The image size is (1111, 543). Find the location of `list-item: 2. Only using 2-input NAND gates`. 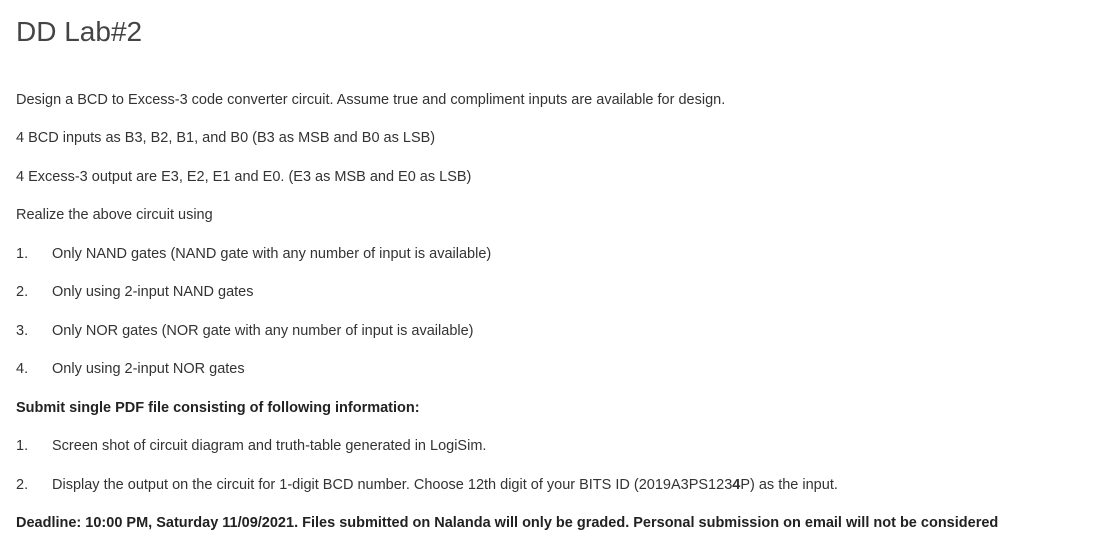

list-item: 2. Only using 2-input NAND gates is located at coordinates (135, 292).